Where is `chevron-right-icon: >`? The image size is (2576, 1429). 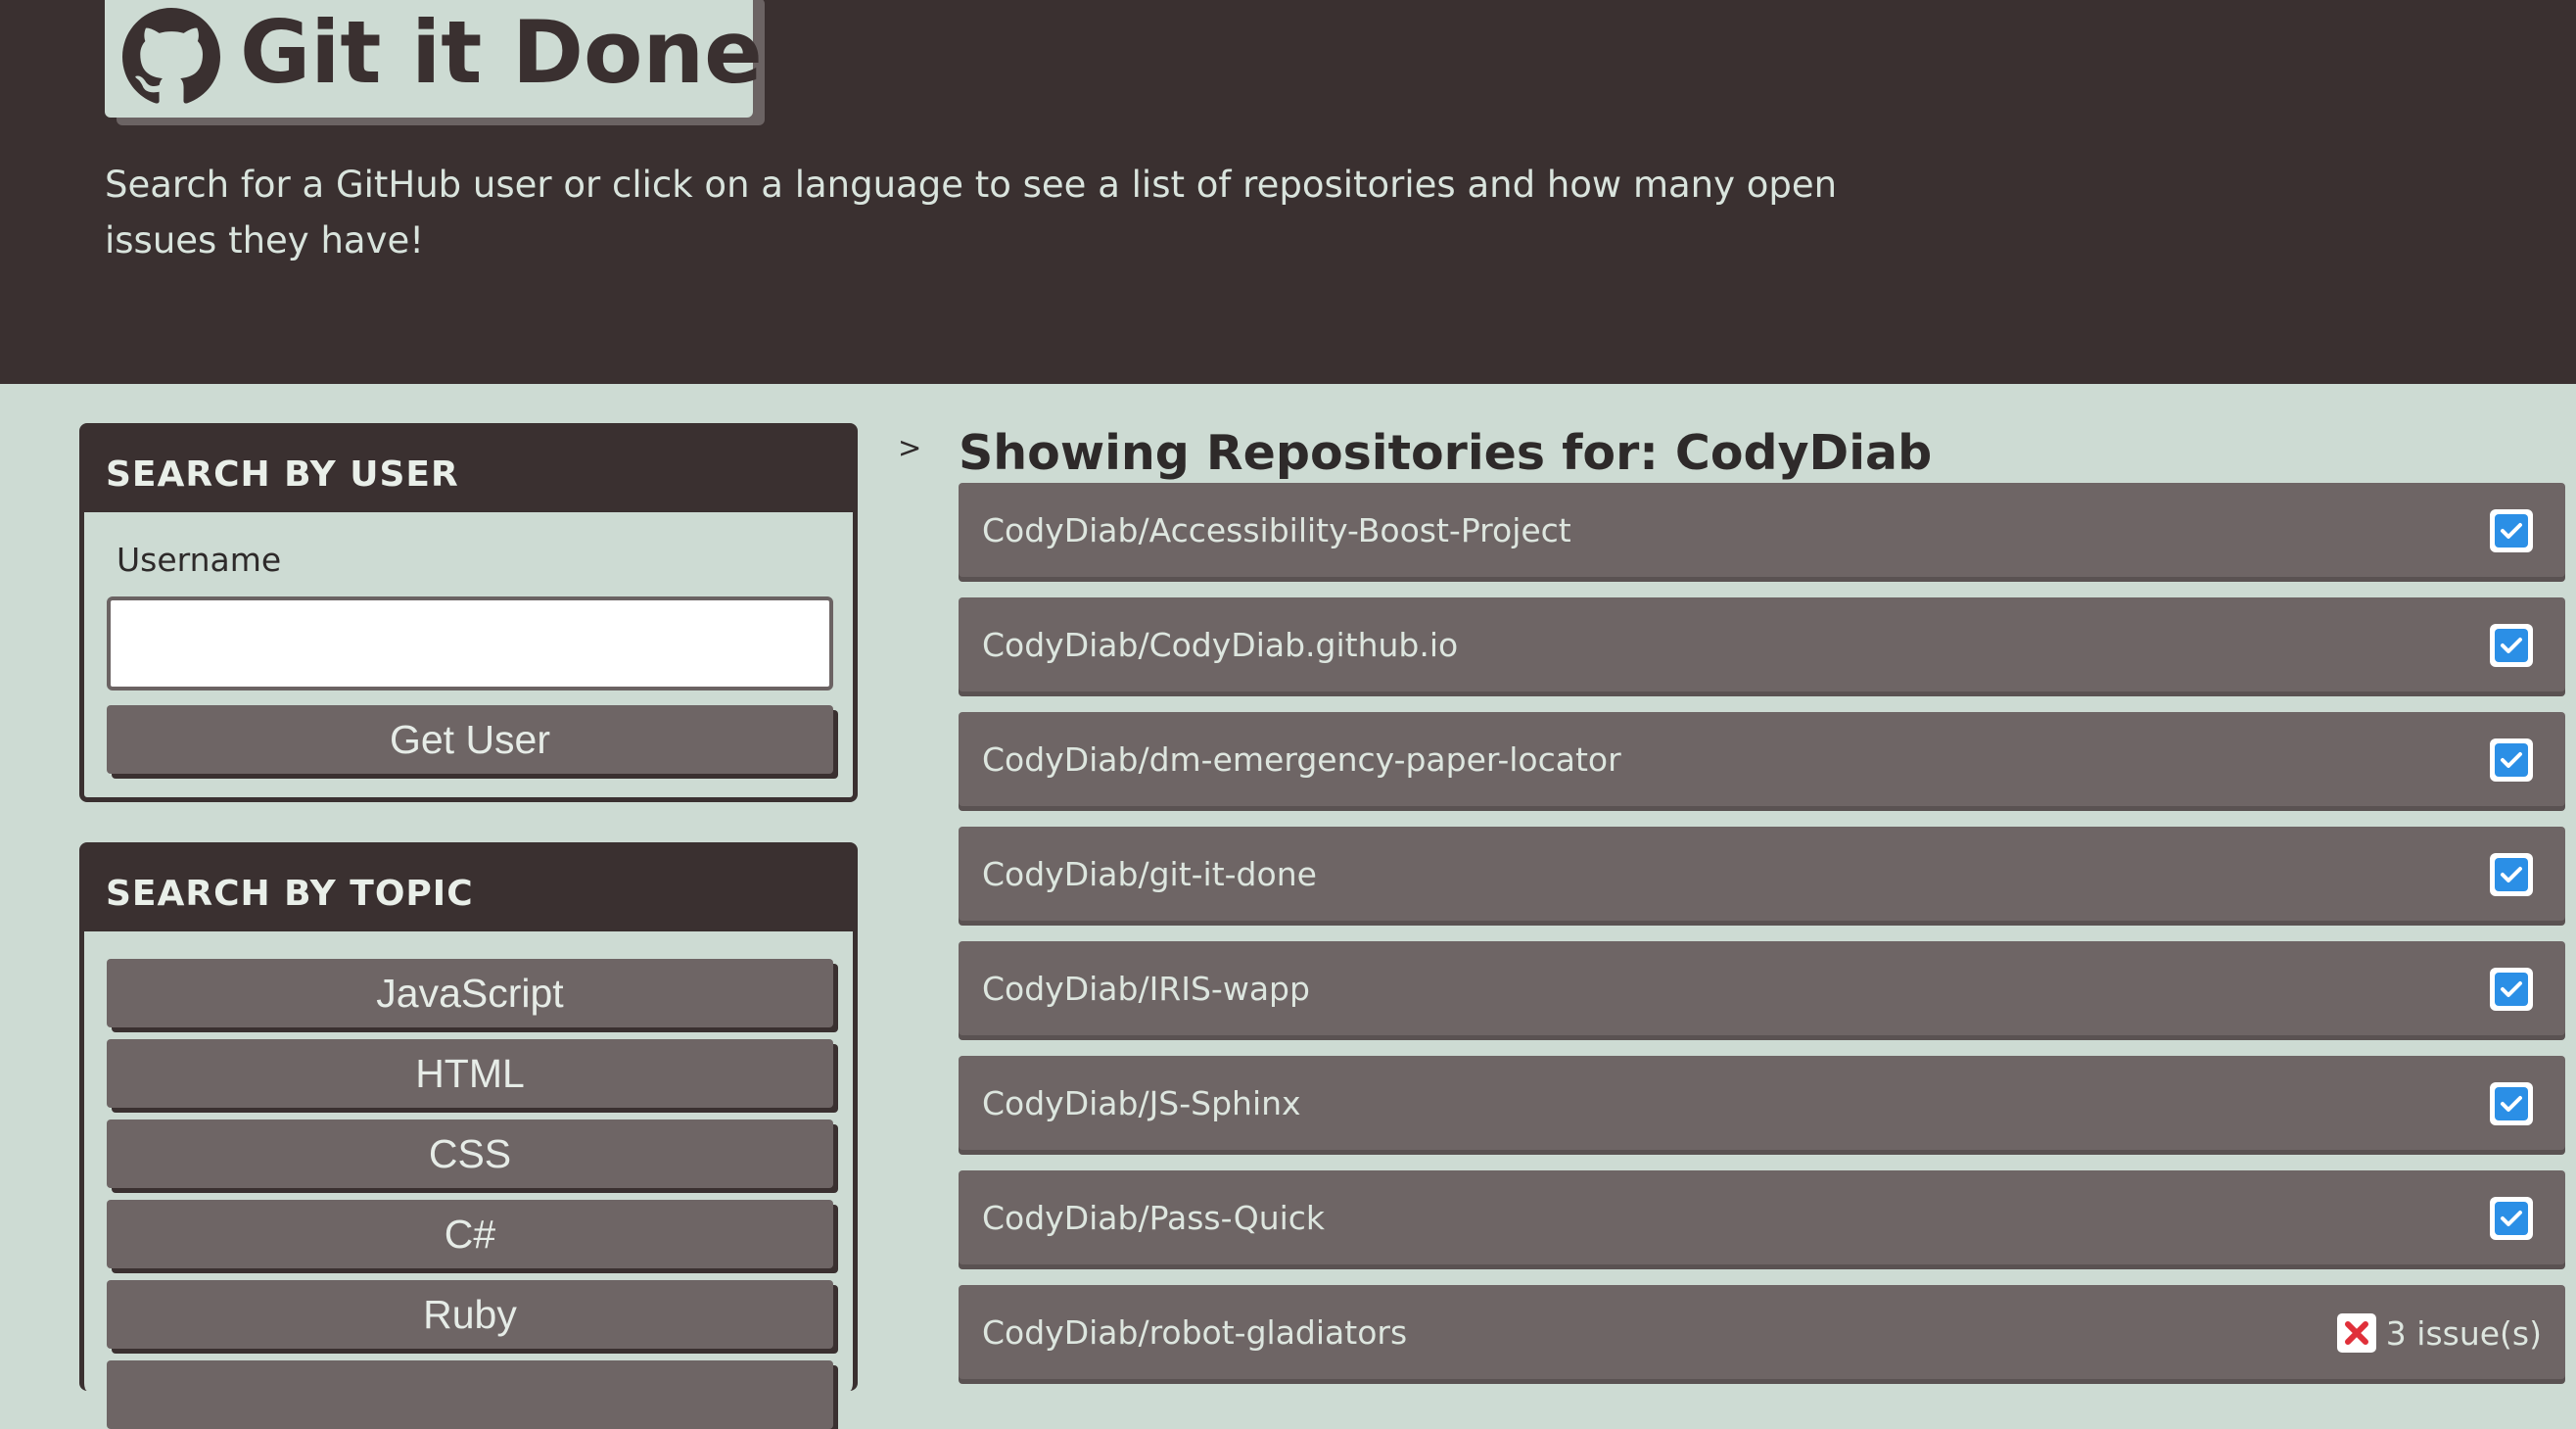
chevron-right-icon: > is located at coordinates (910, 447).